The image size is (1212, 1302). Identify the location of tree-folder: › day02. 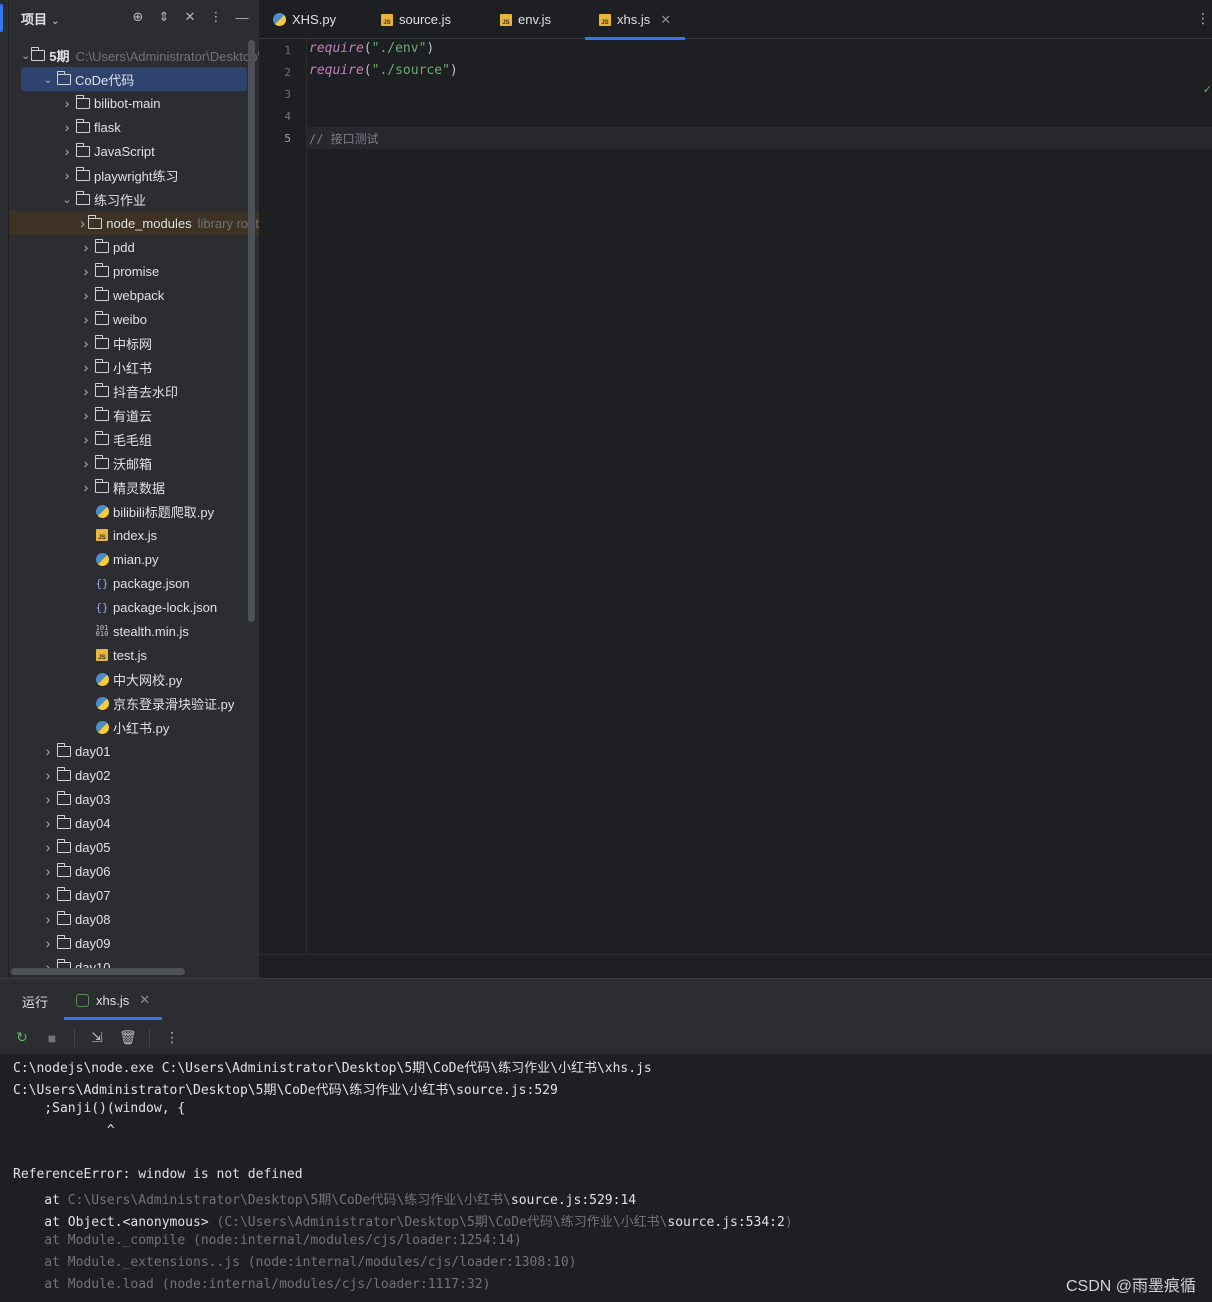
(134, 775).